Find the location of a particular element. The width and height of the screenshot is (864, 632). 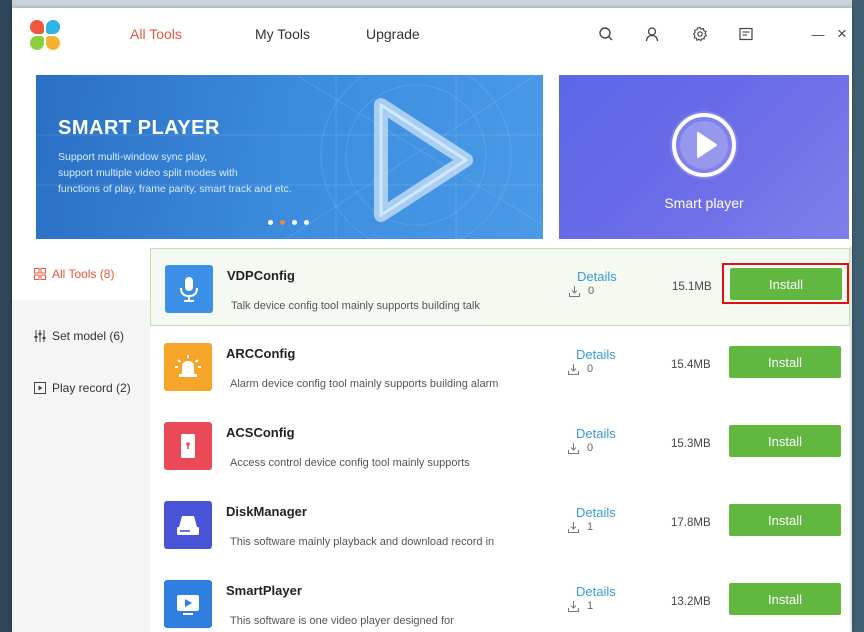

smart-player-side-banner: Smart player is located at coordinates (704, 157).